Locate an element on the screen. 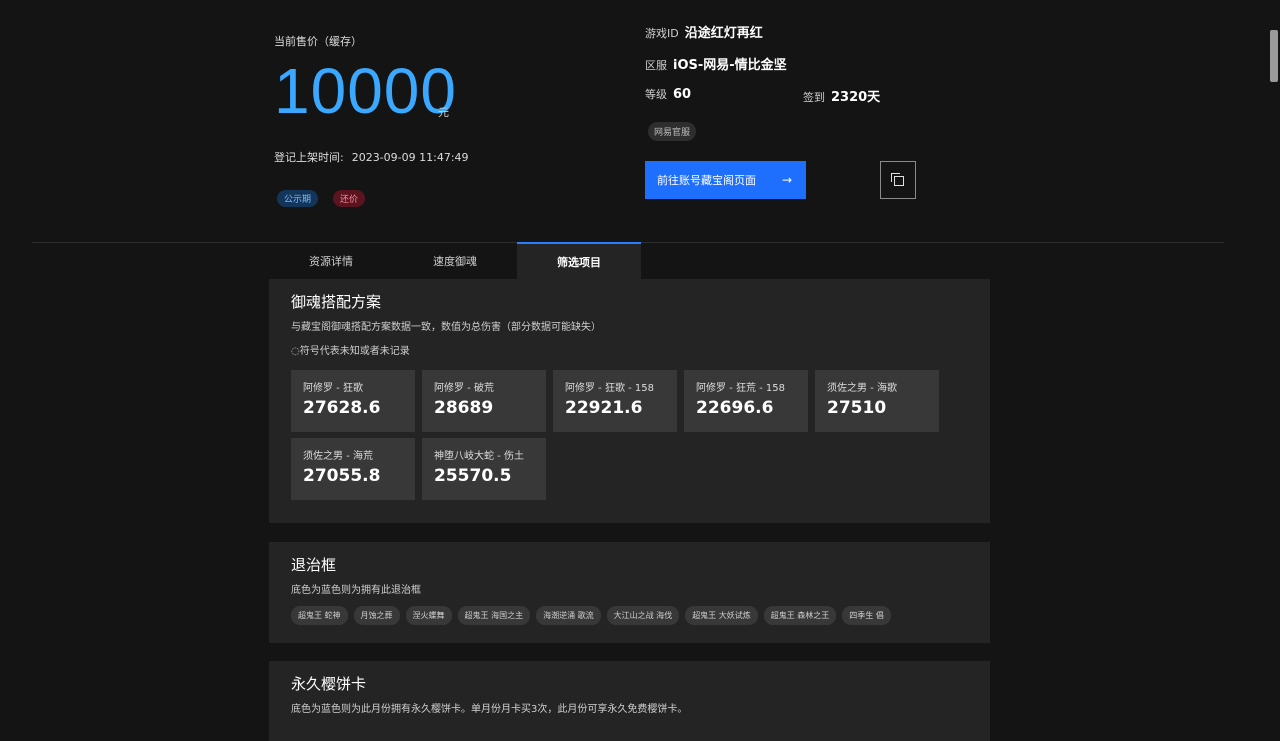 The height and width of the screenshot is (741, 1280). yuhun-card-value: 27628.6 is located at coordinates (342, 408).